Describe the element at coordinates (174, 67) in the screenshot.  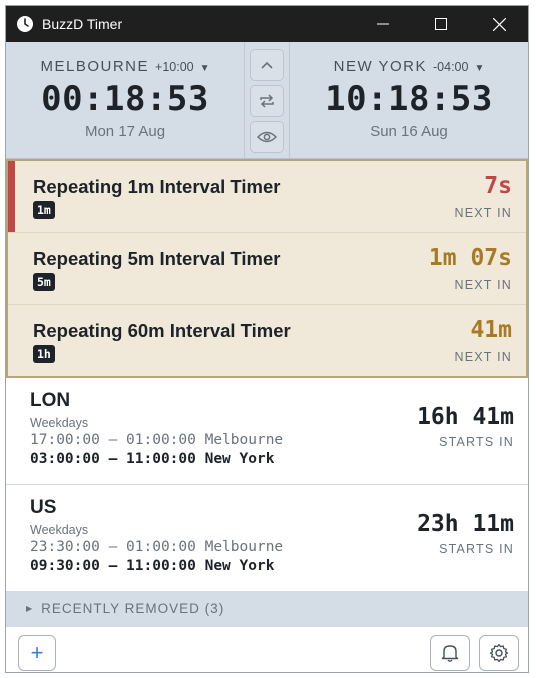
I see `utc-offset: +10:00` at that location.